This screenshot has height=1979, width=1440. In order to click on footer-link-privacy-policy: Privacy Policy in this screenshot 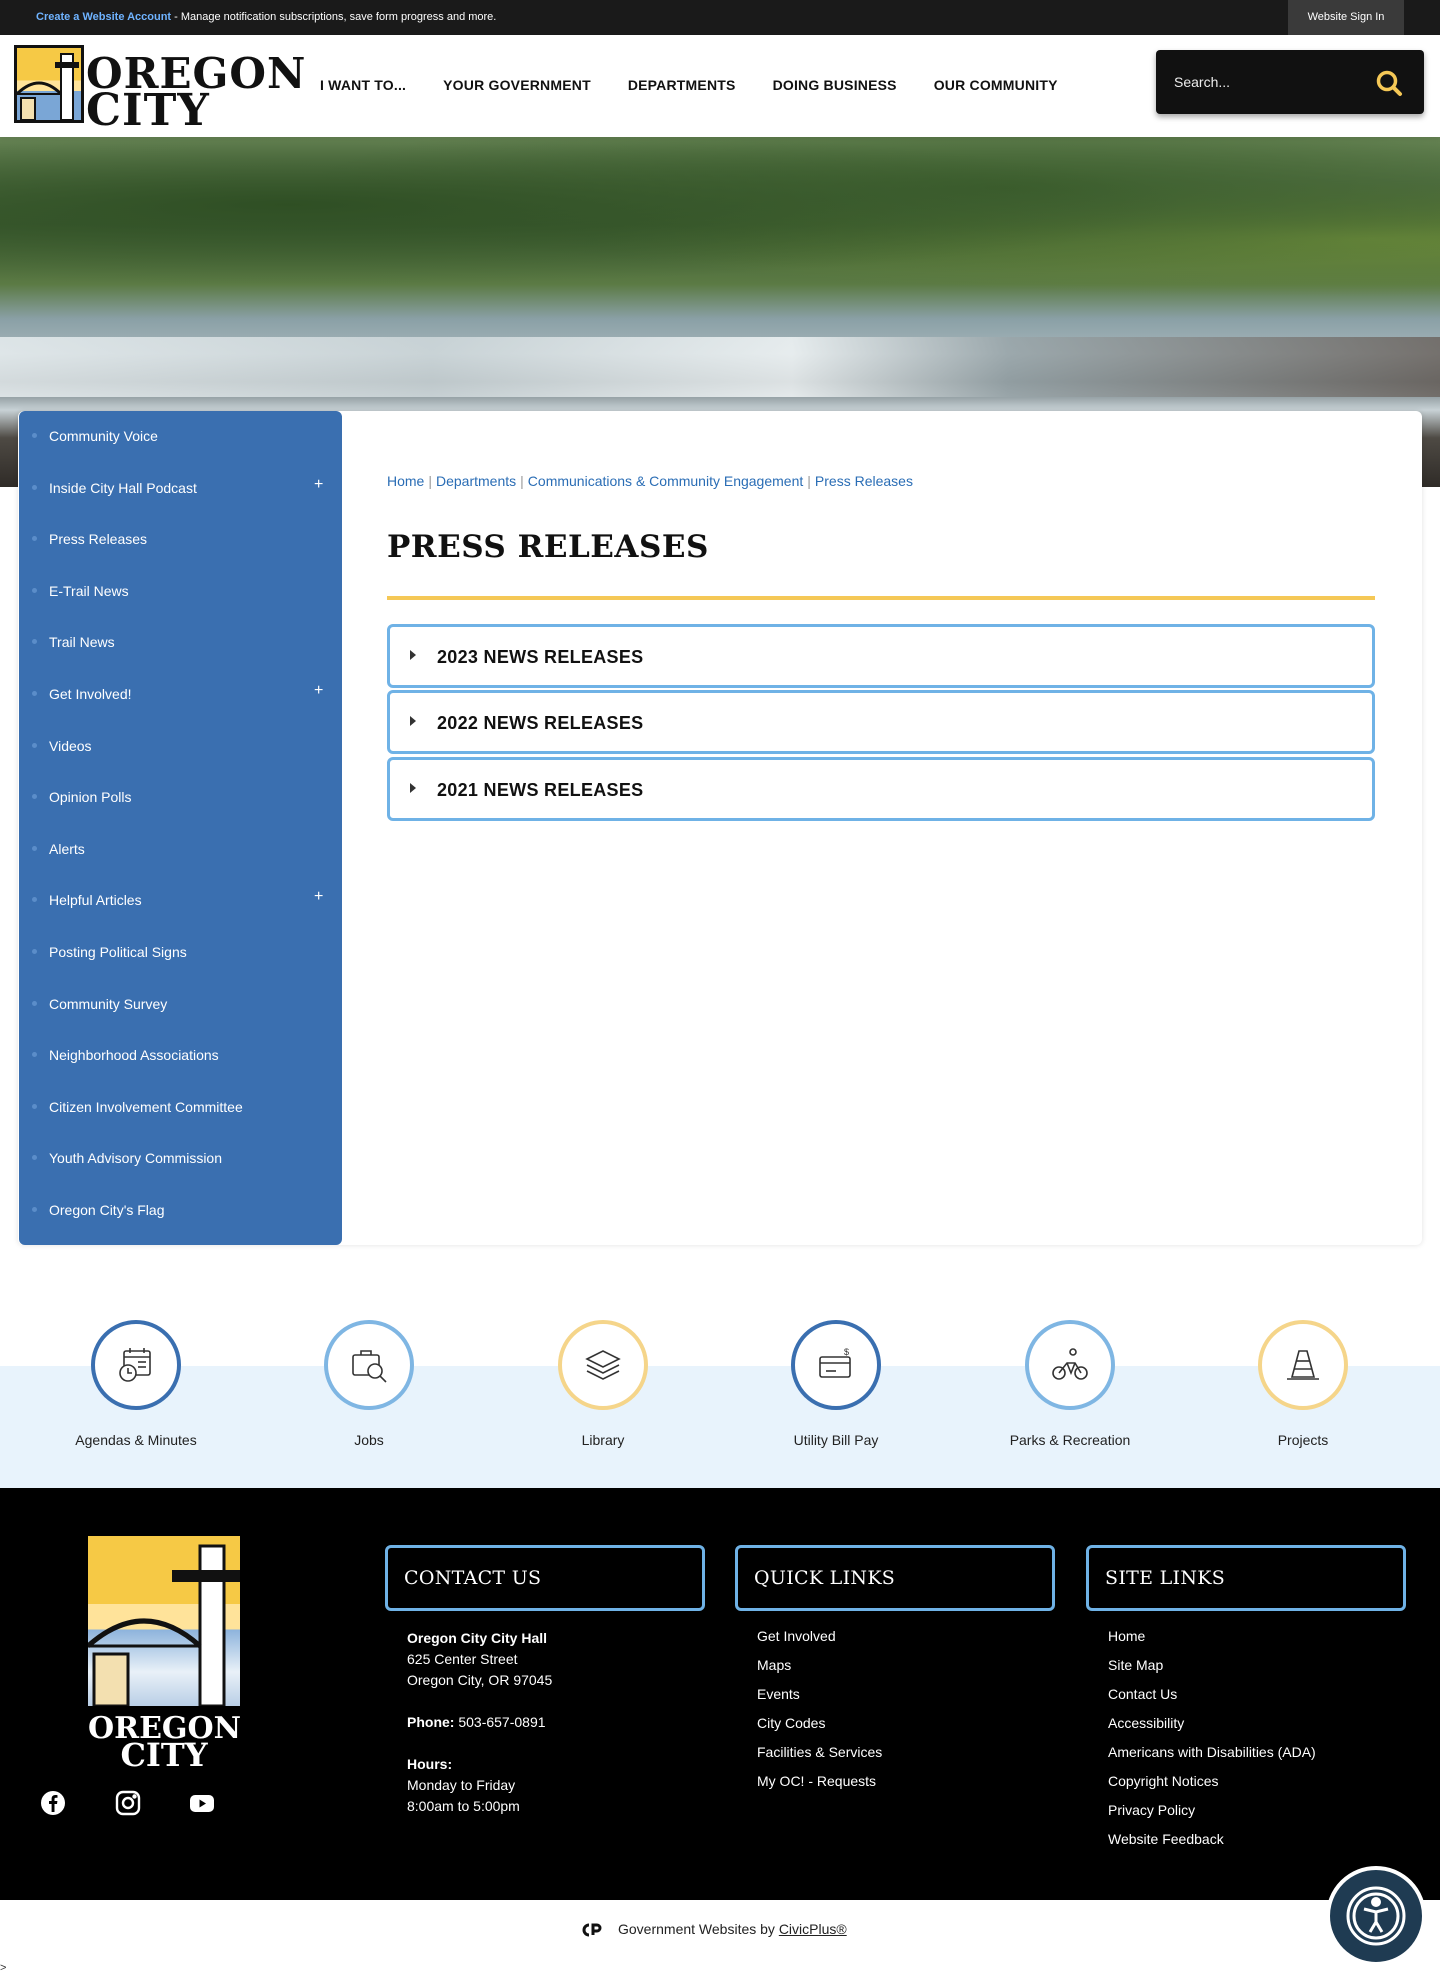, I will do `click(1212, 1810)`.